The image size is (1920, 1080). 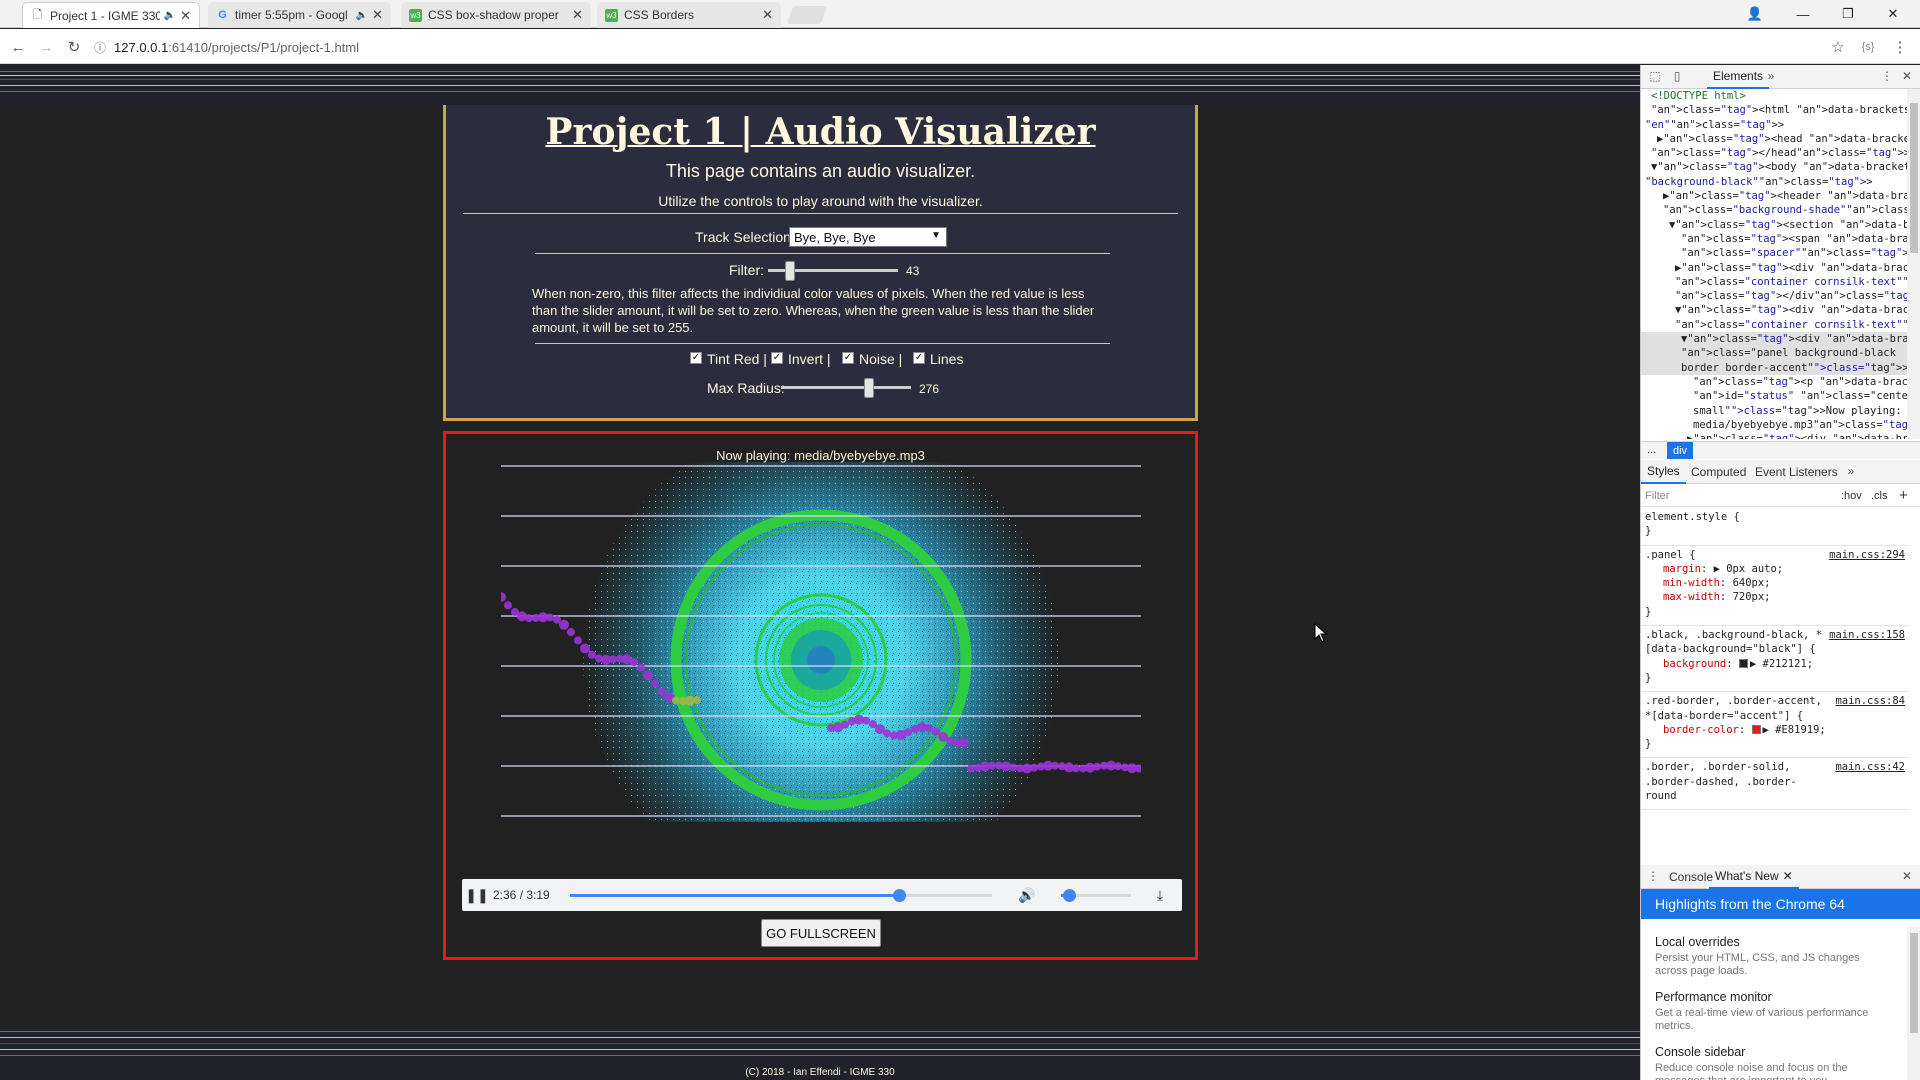 I want to click on volume-slider, so click(x=1096, y=895).